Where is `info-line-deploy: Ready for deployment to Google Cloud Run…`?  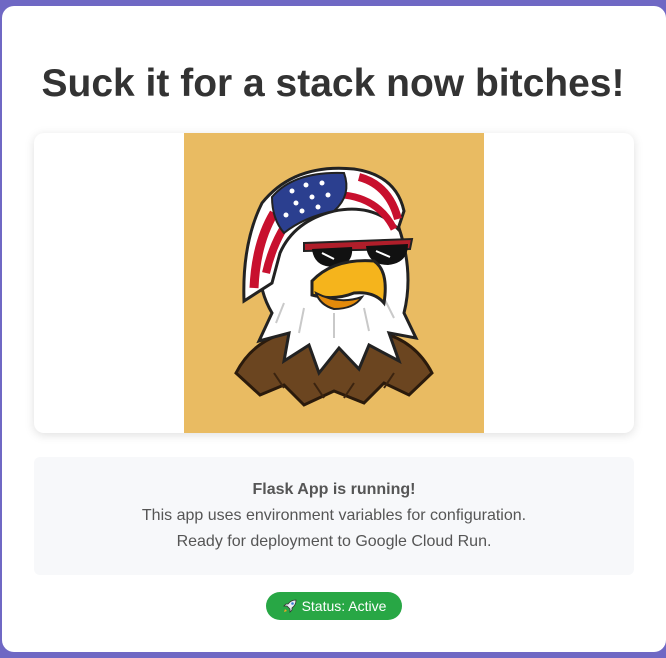
info-line-deploy: Ready for deployment to Google Cloud Run… is located at coordinates (334, 541).